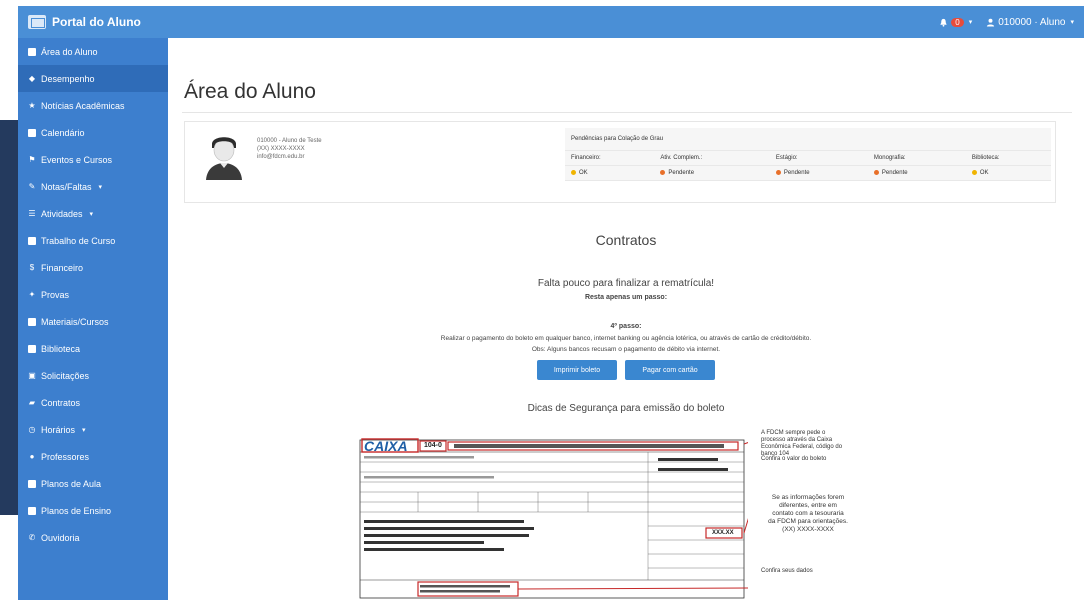 The width and height of the screenshot is (1084, 600). I want to click on sidebar-item-label: Notas/Faltas, so click(66, 186).